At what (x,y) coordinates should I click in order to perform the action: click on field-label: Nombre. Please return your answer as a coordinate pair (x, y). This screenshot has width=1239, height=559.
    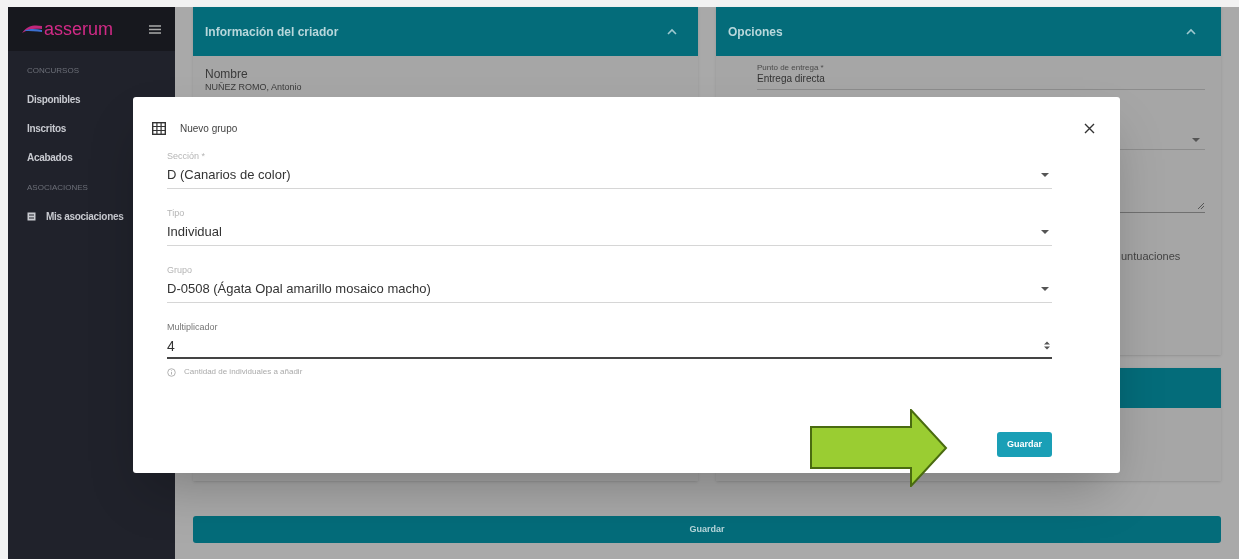
    Looking at the image, I should click on (227, 74).